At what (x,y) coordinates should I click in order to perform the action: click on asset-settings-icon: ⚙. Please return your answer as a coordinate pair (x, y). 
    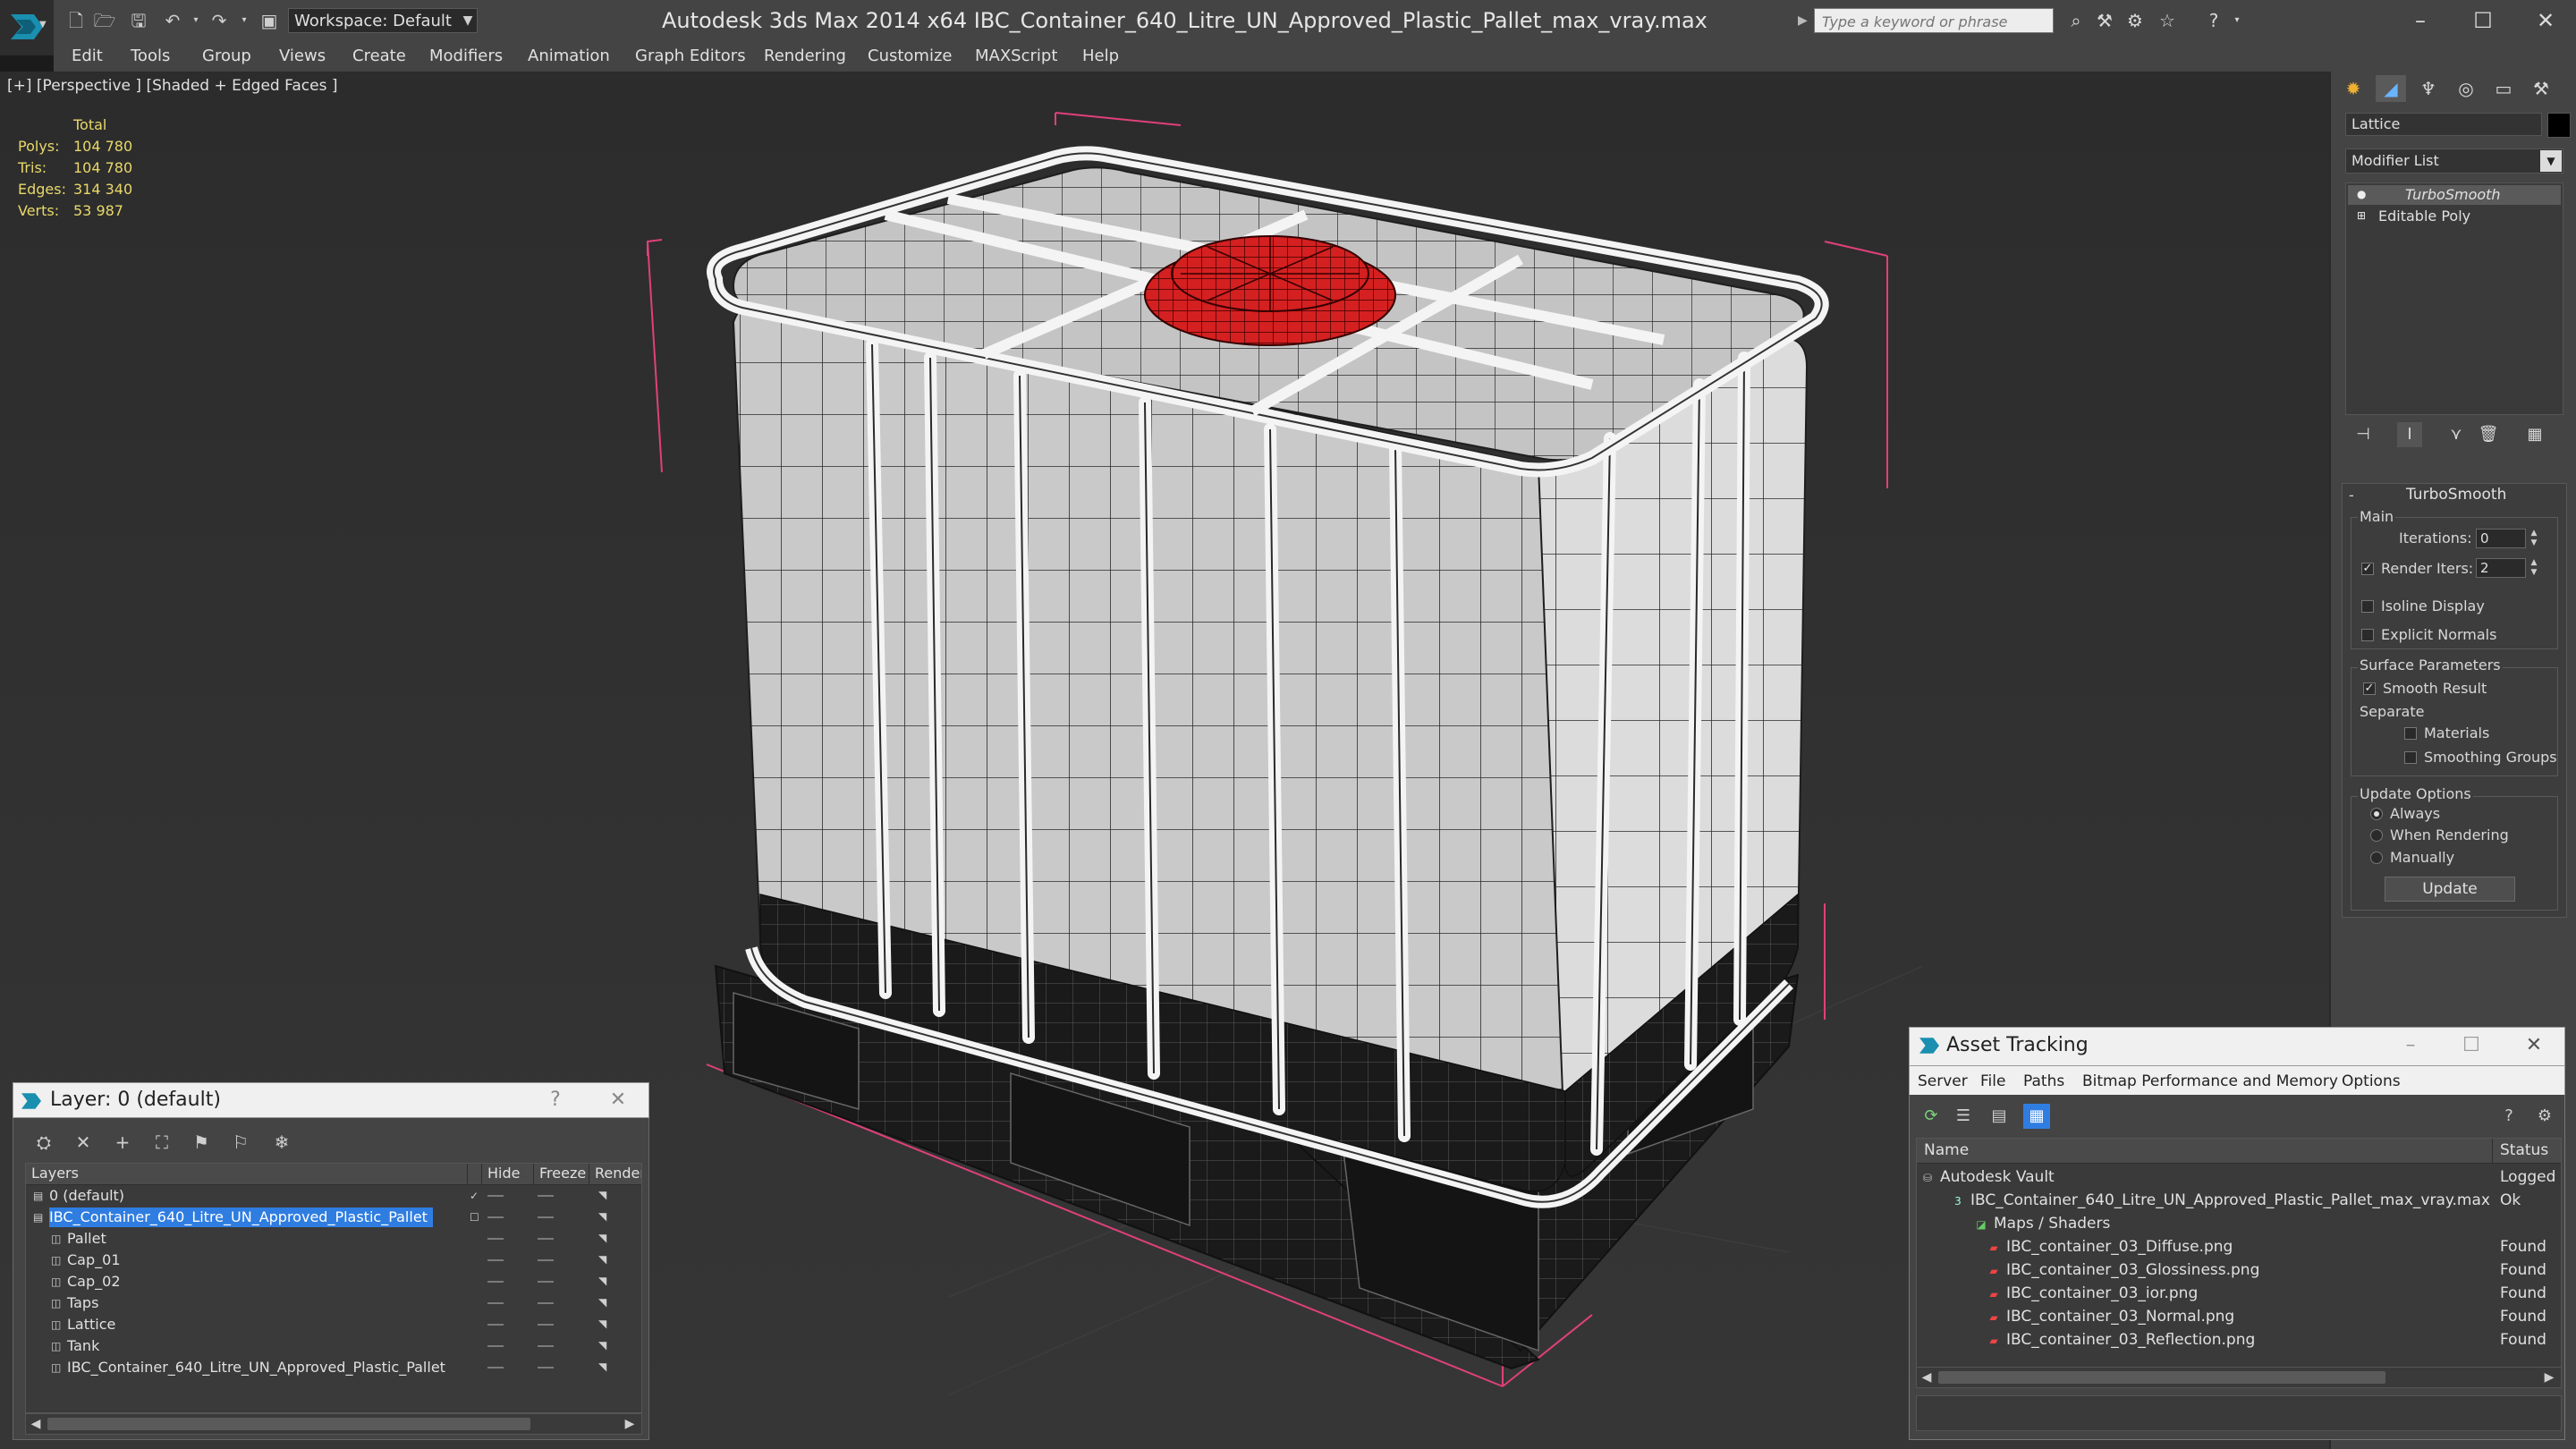
    Looking at the image, I should click on (2544, 1116).